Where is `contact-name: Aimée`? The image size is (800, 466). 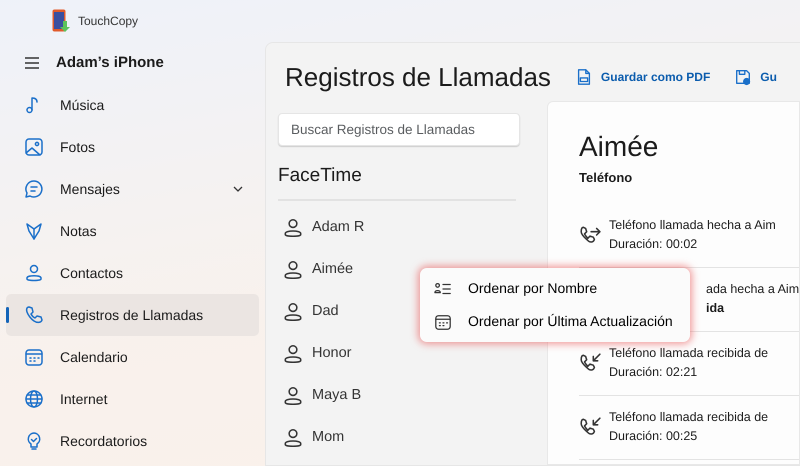 contact-name: Aimée is located at coordinates (619, 147).